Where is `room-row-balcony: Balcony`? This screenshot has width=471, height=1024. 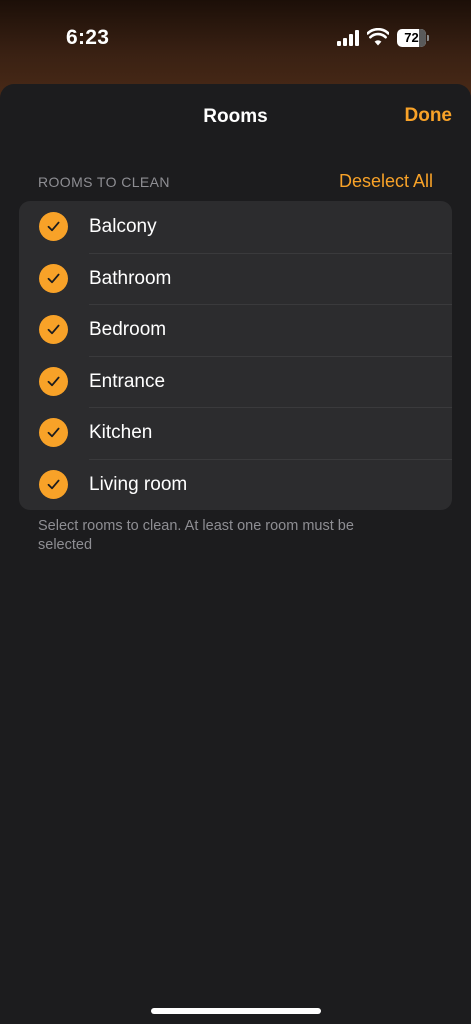
room-row-balcony: Balcony is located at coordinates (235, 227).